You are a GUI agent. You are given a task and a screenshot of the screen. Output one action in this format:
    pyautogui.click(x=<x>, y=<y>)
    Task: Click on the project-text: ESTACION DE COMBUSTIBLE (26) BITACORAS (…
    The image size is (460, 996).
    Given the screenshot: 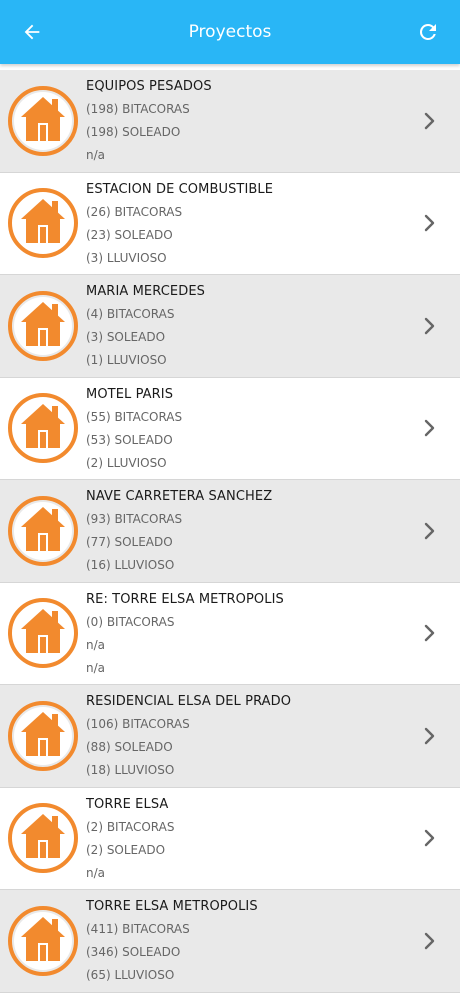 What is the action you would take?
    pyautogui.click(x=243, y=224)
    